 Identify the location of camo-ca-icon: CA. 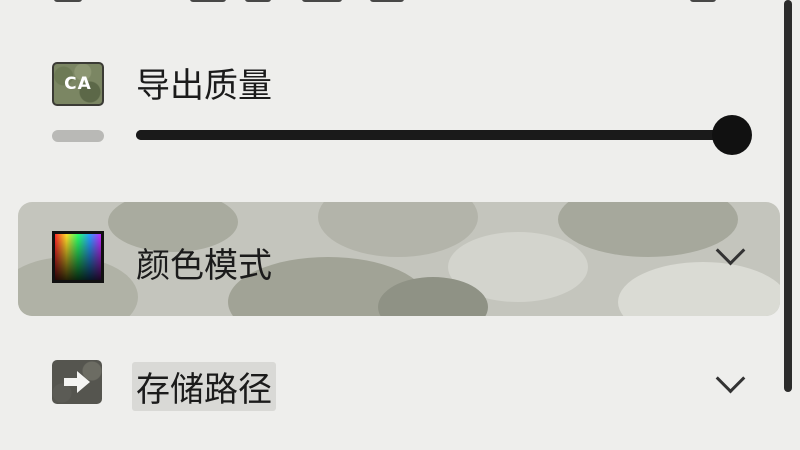
(78, 84).